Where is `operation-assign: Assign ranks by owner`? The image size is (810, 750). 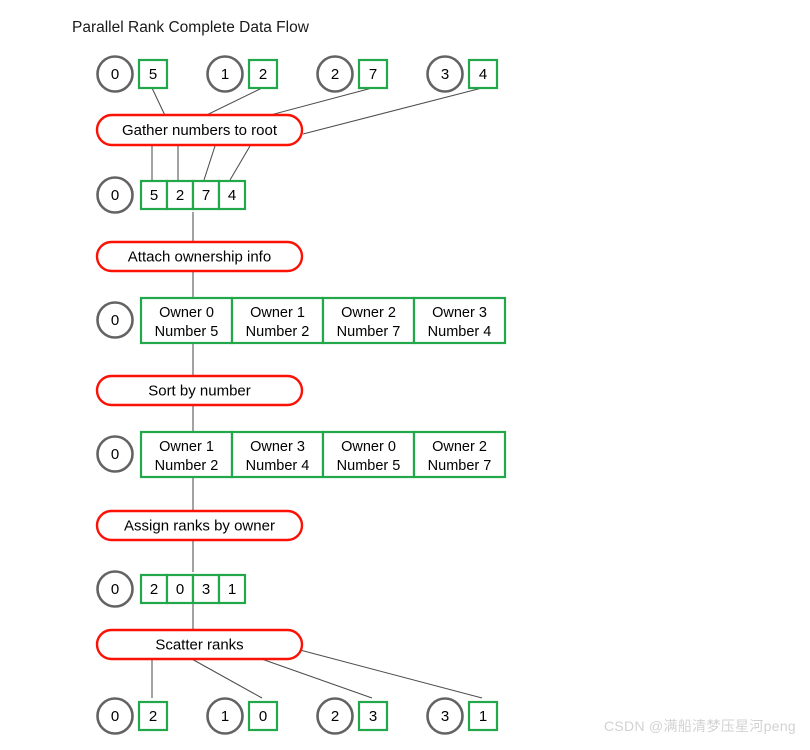
operation-assign: Assign ranks by owner is located at coordinates (199, 525).